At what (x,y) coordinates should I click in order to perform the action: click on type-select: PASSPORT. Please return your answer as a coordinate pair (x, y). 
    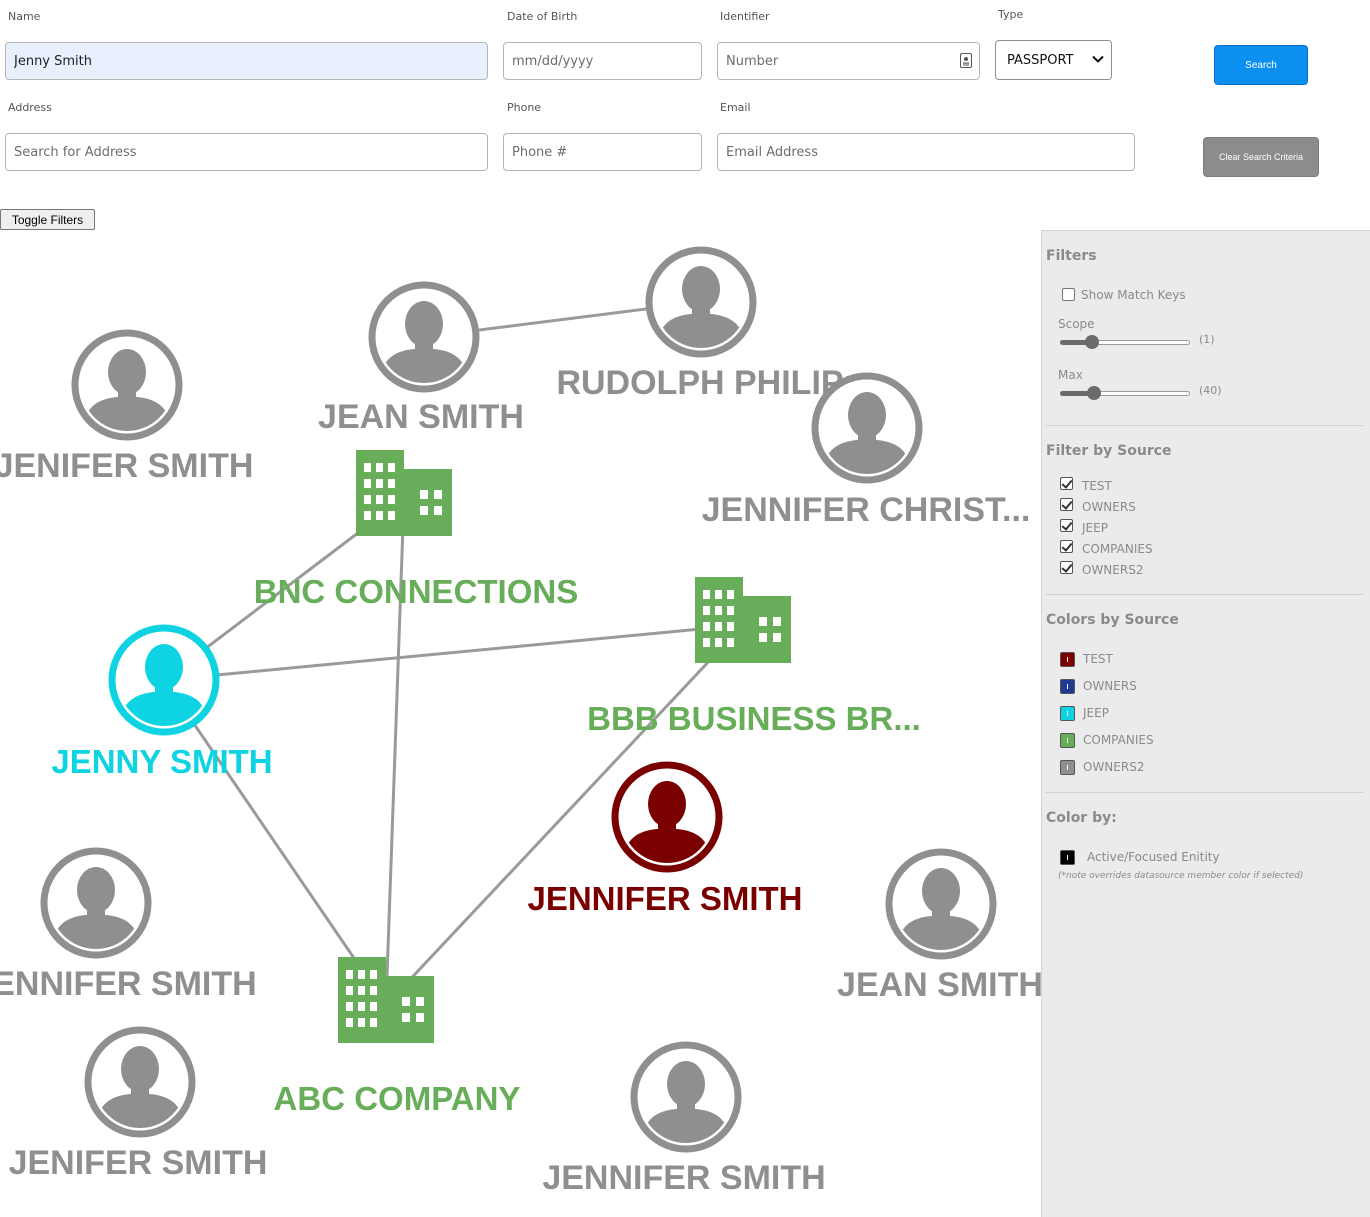
    Looking at the image, I should click on (1053, 60).